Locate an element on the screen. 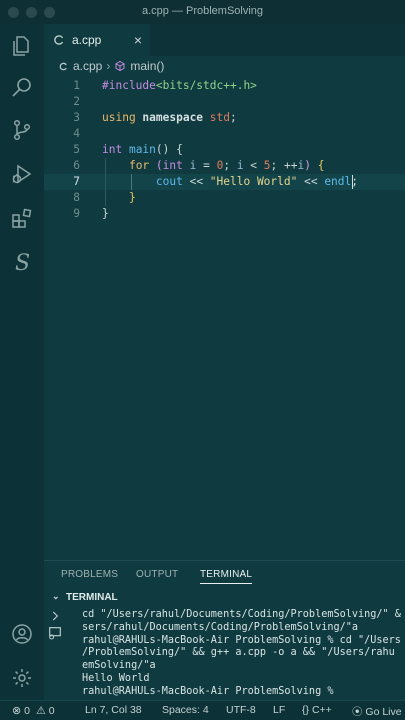 The height and width of the screenshot is (720, 405). go-live-label: Go Live is located at coordinates (383, 712).